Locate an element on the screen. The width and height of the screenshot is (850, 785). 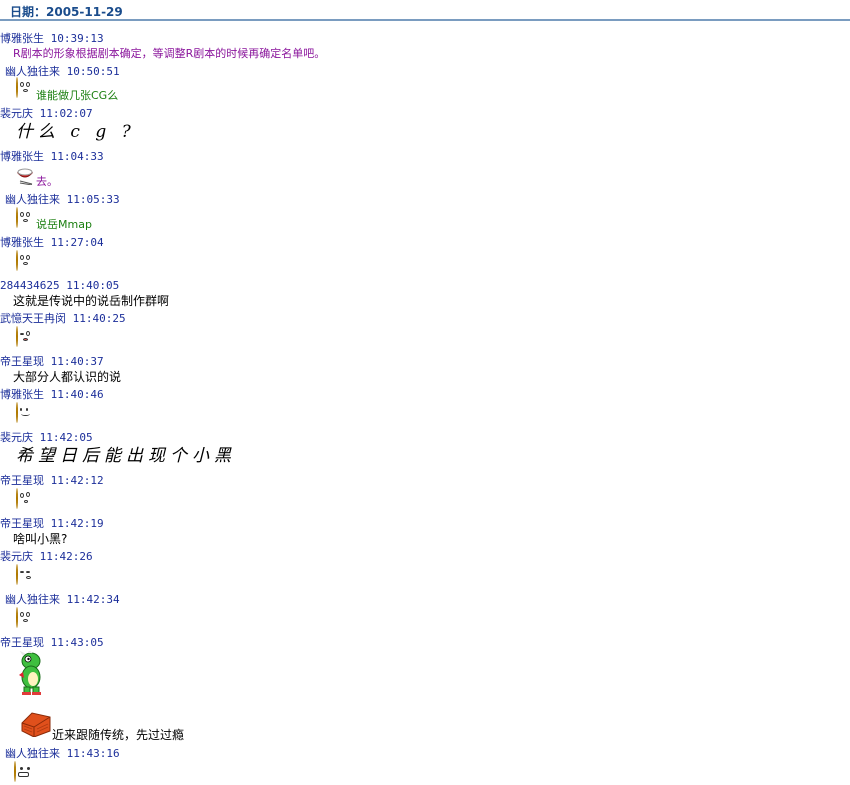
message-header: 博雅张生 10:39:13 is located at coordinates (52, 38).